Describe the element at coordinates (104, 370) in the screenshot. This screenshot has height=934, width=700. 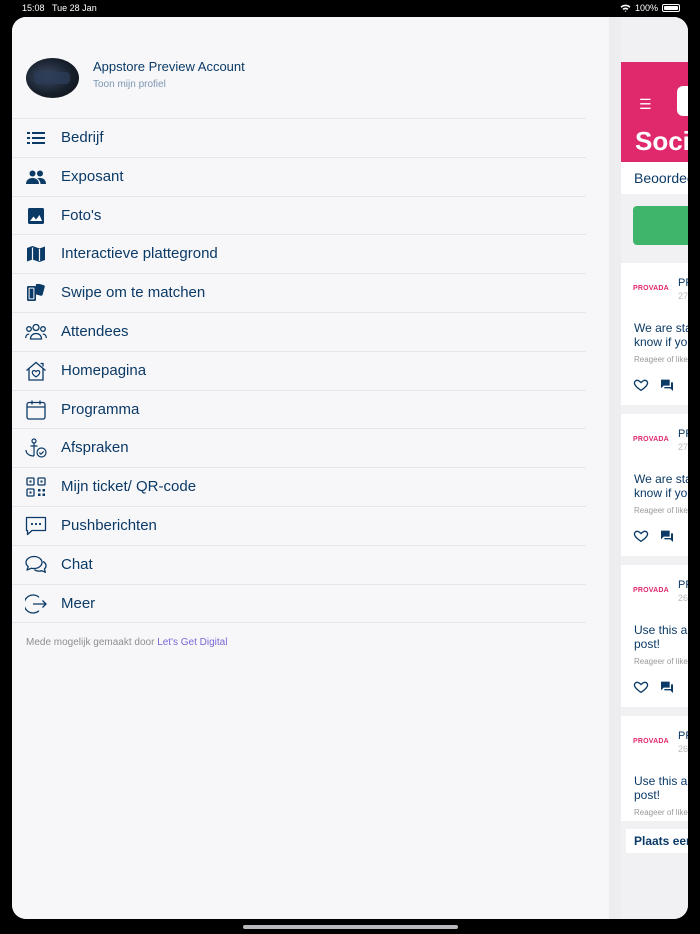
I see `menu-item-label: Homepagina` at that location.